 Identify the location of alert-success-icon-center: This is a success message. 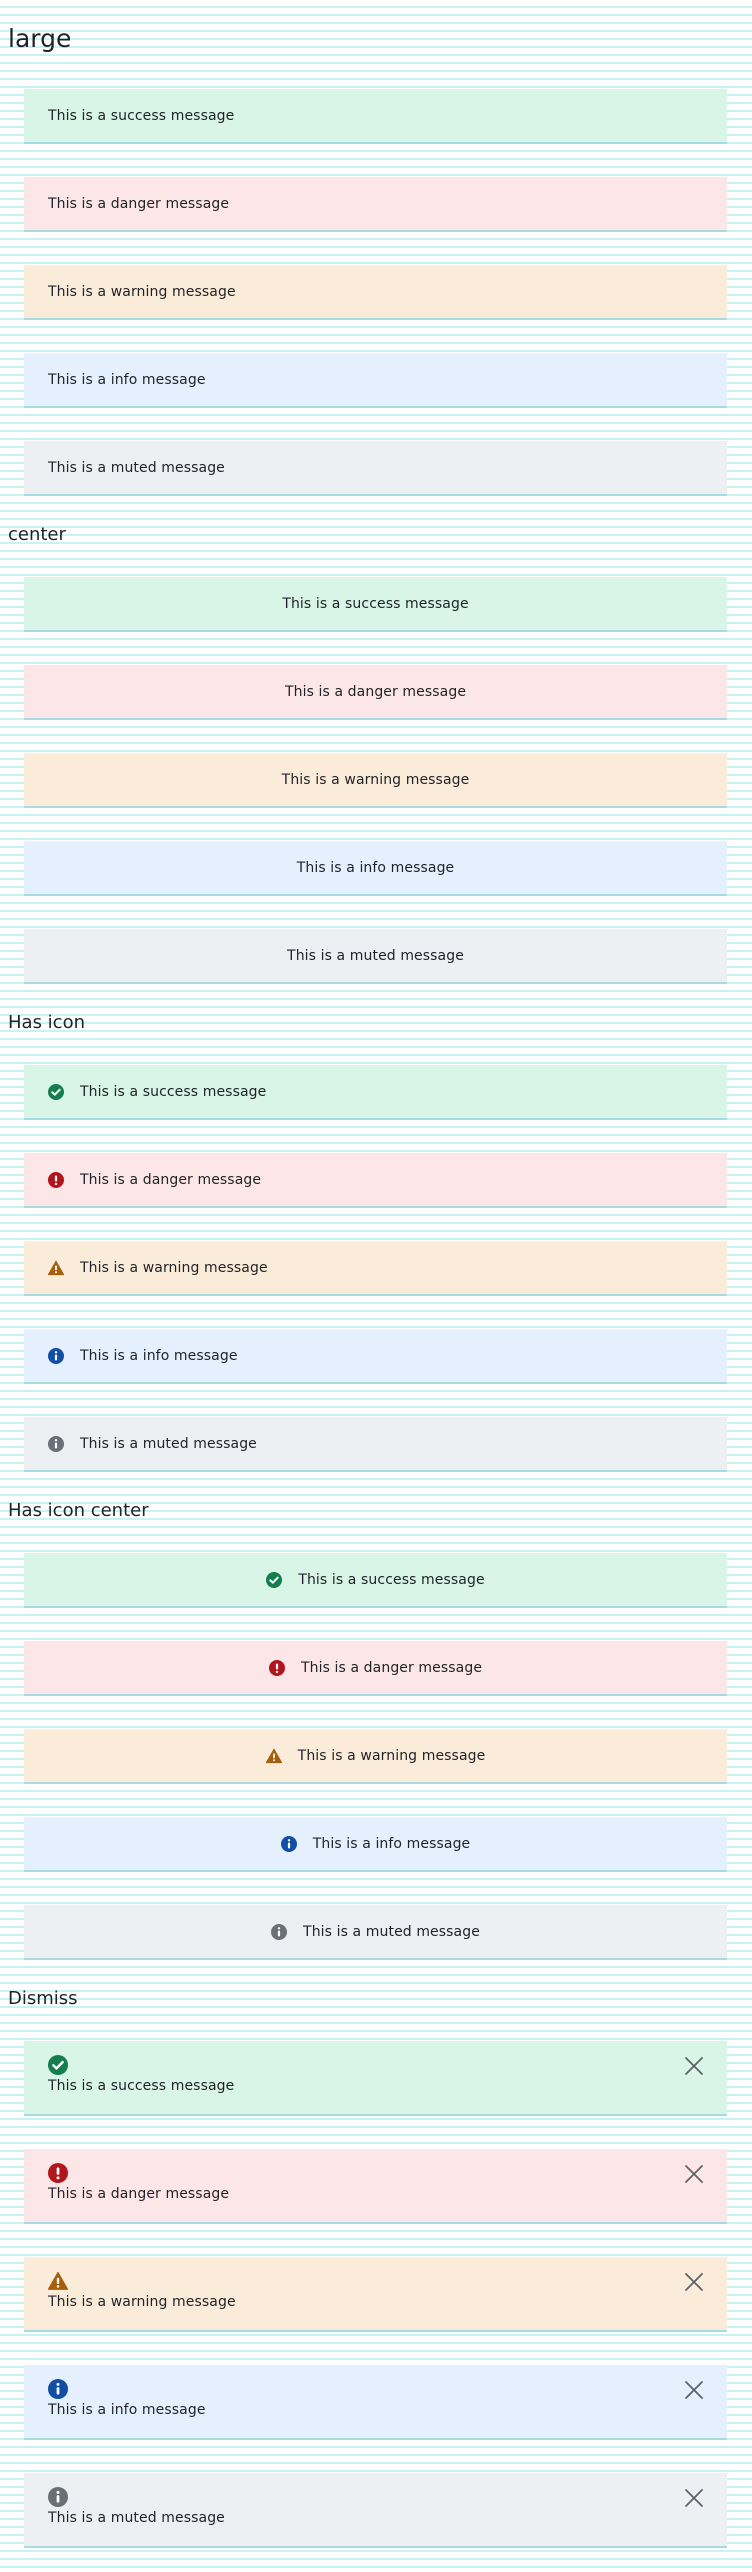
(375, 1580).